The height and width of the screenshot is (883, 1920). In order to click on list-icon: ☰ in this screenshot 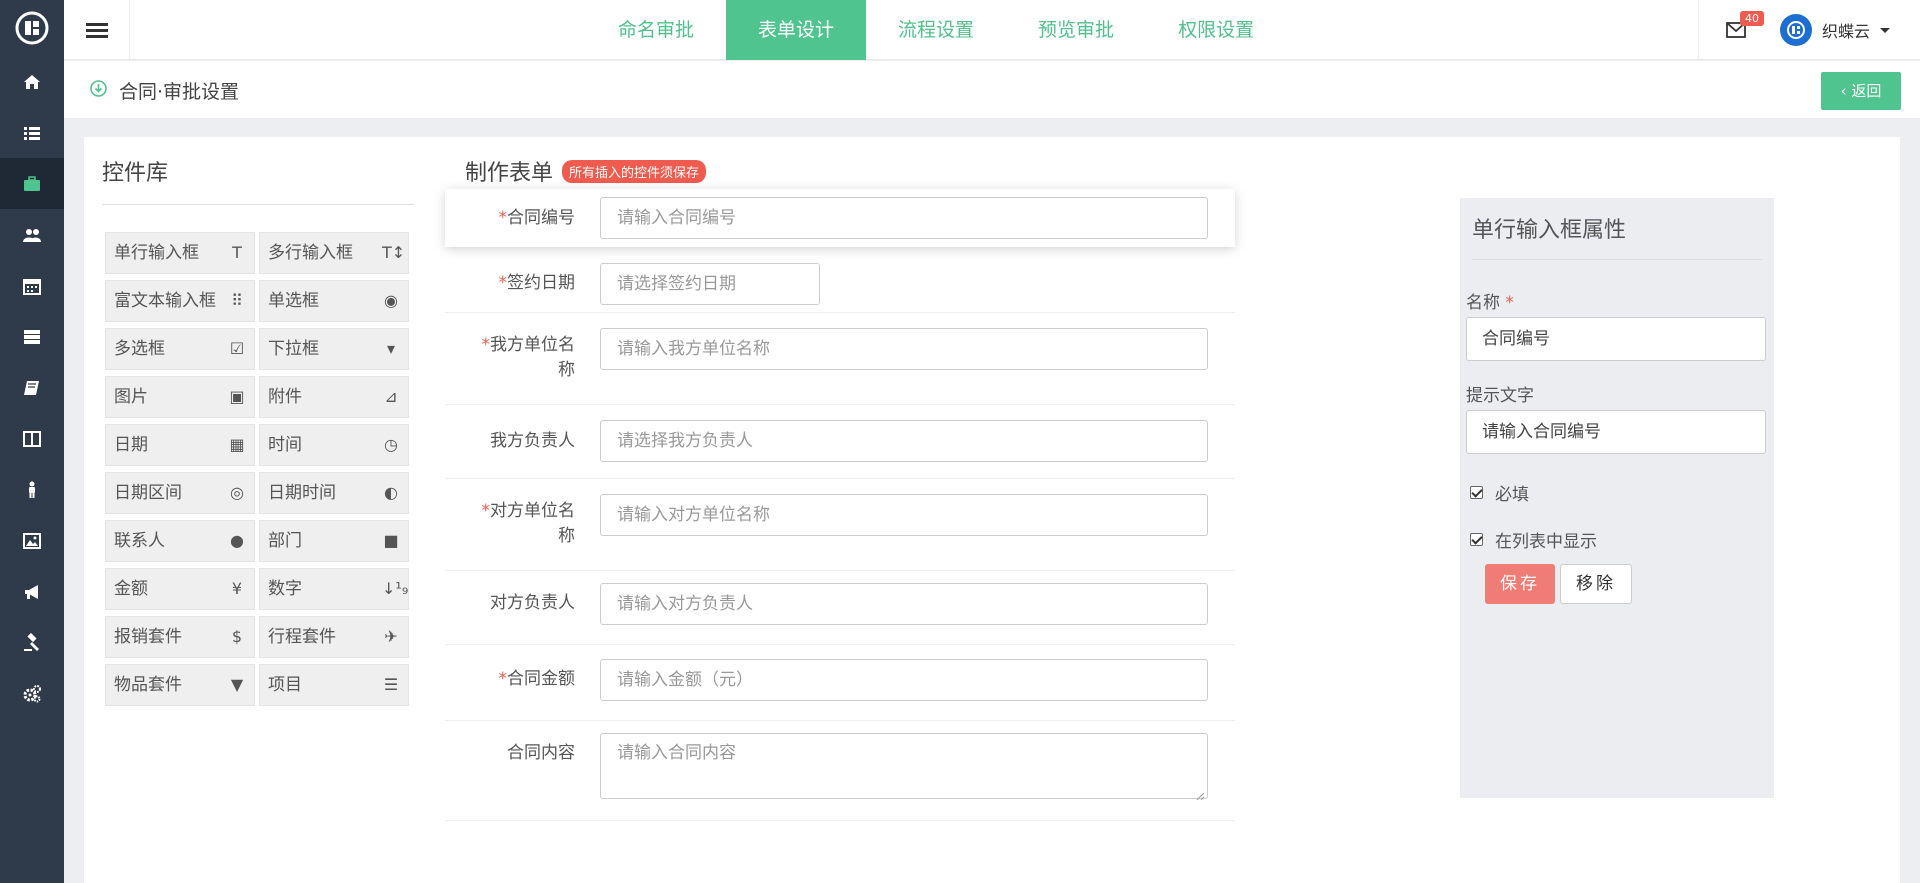, I will do `click(391, 684)`.